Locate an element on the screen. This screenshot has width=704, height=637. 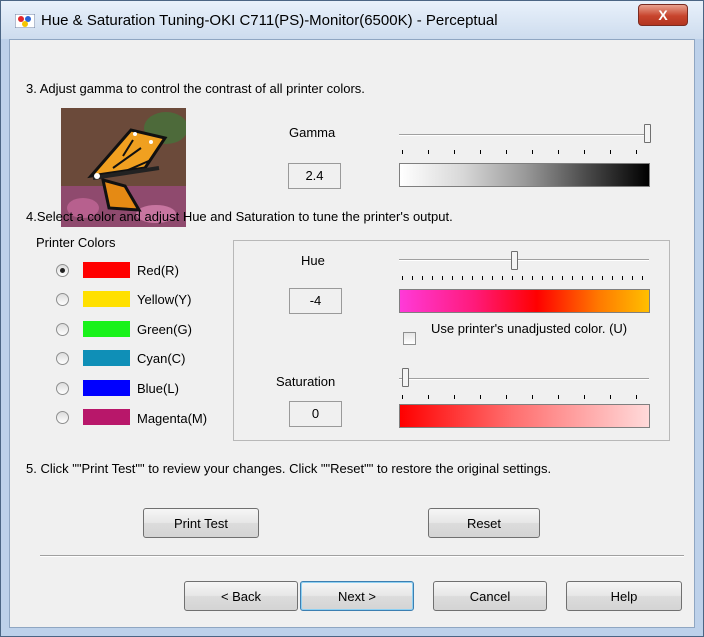
hue-slider-ticks is located at coordinates (524, 278).